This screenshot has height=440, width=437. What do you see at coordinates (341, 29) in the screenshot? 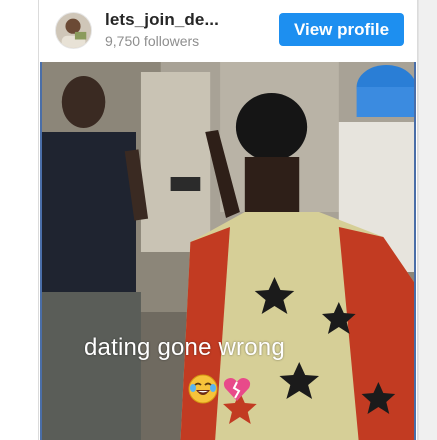
I see `view-profile-button: View profile` at bounding box center [341, 29].